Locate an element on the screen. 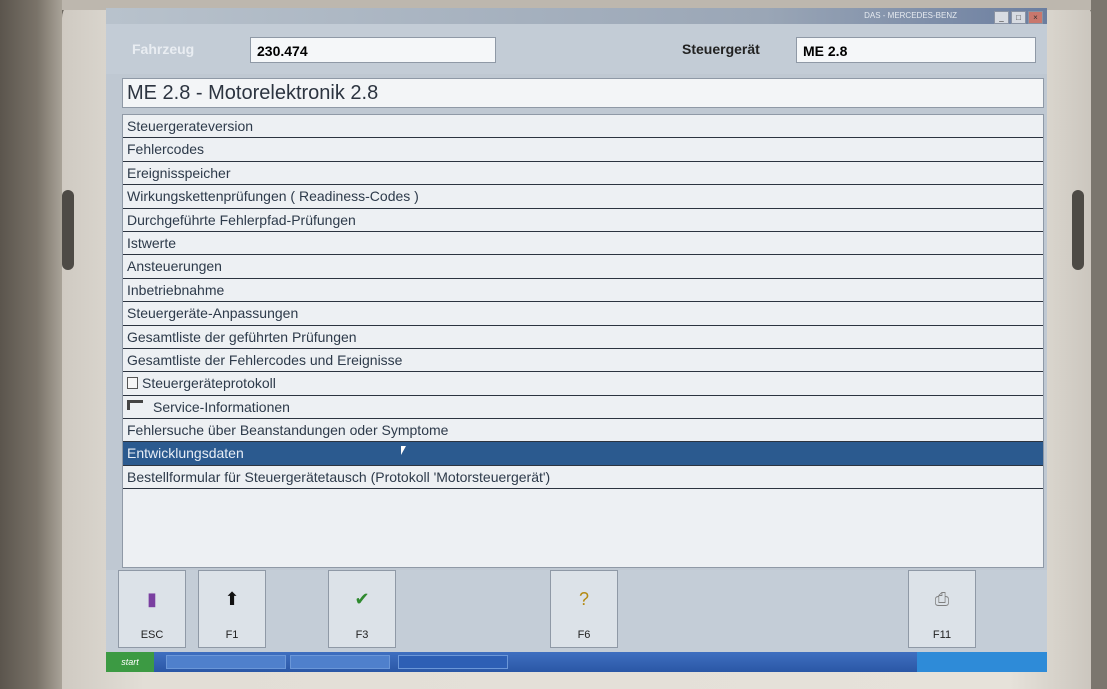  module-title: ME 2.8 - Motorelektronik 2.8 is located at coordinates (583, 93).